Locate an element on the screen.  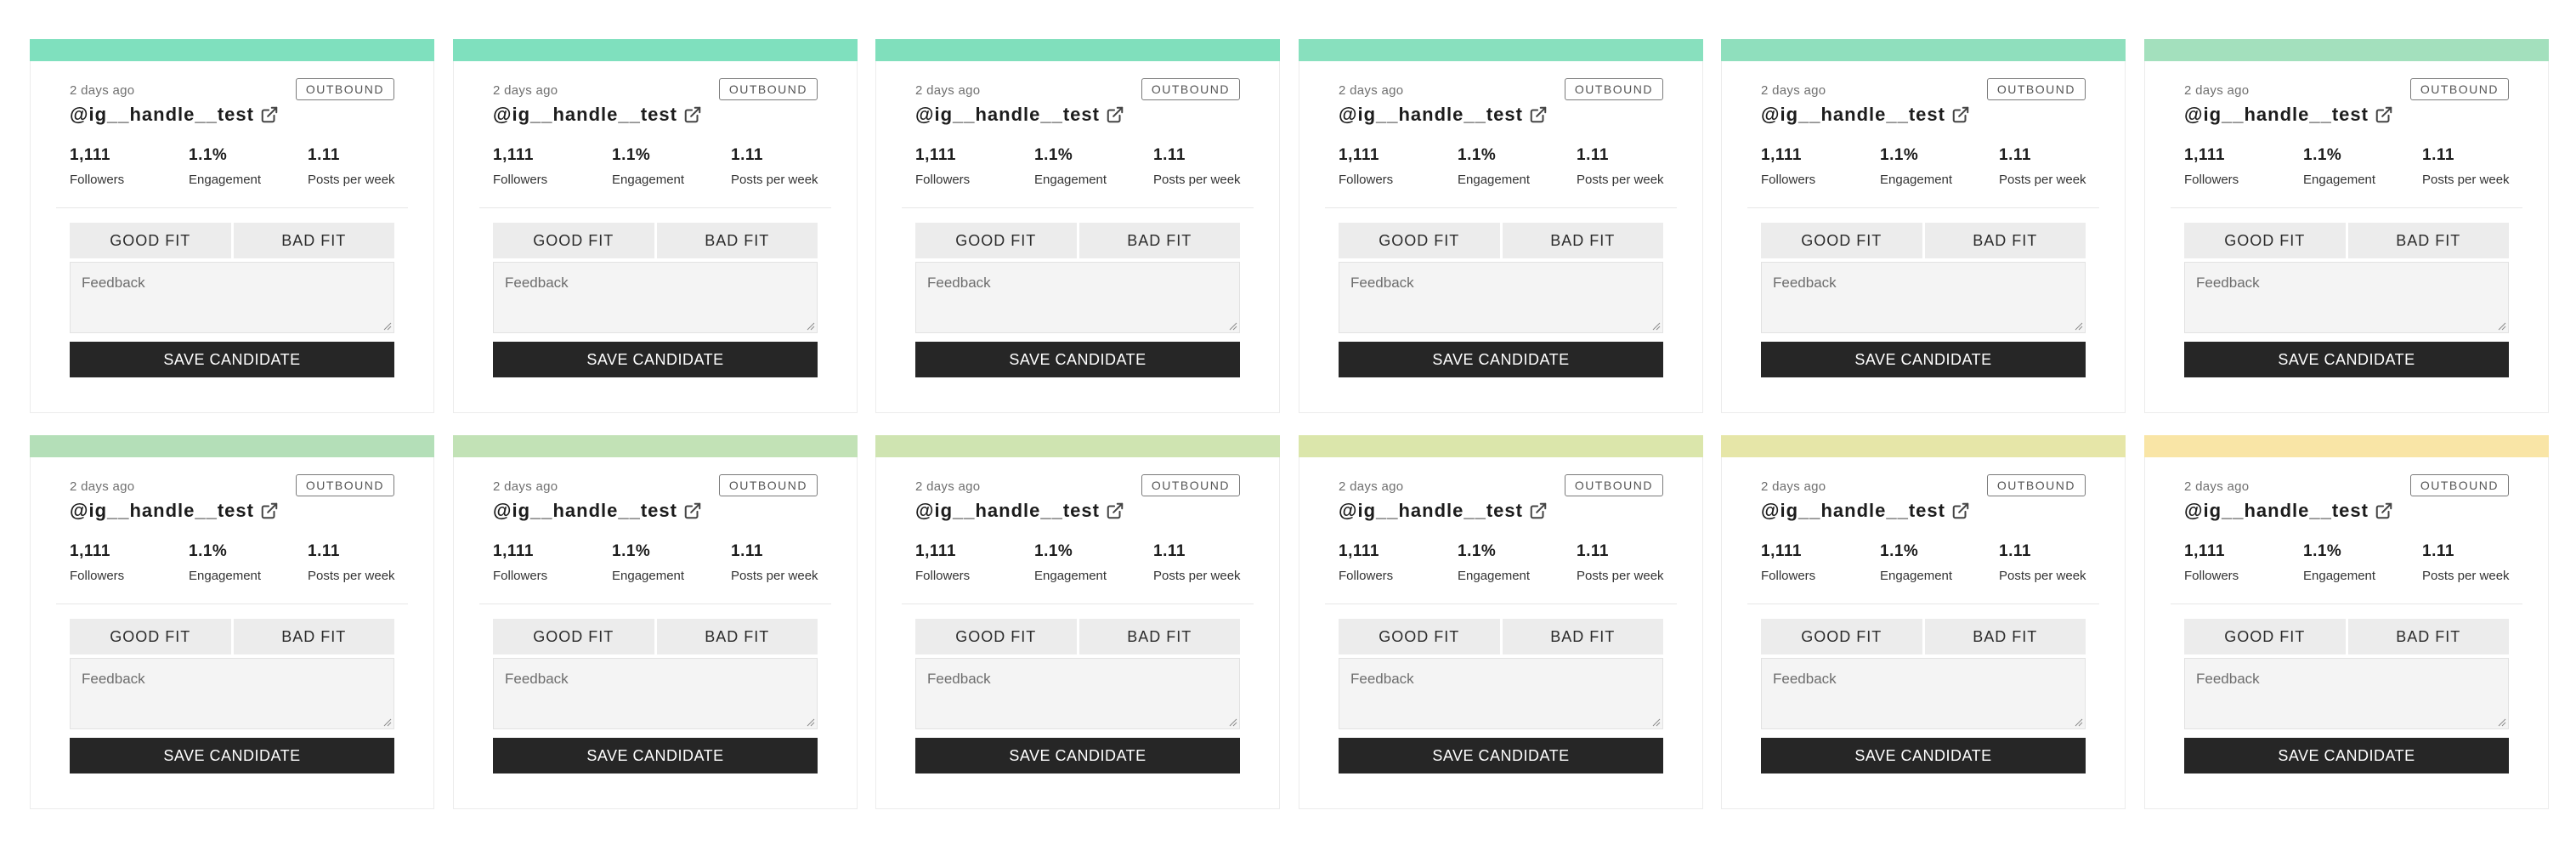
stat-engagement: 1.1% Engagement is located at coordinates (1916, 166).